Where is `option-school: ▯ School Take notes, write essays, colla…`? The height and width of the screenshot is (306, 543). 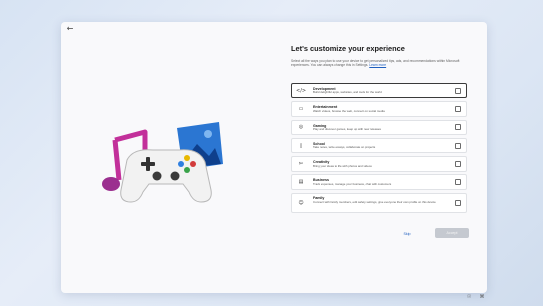 option-school: ▯ School Take notes, write essays, colla… is located at coordinates (379, 145).